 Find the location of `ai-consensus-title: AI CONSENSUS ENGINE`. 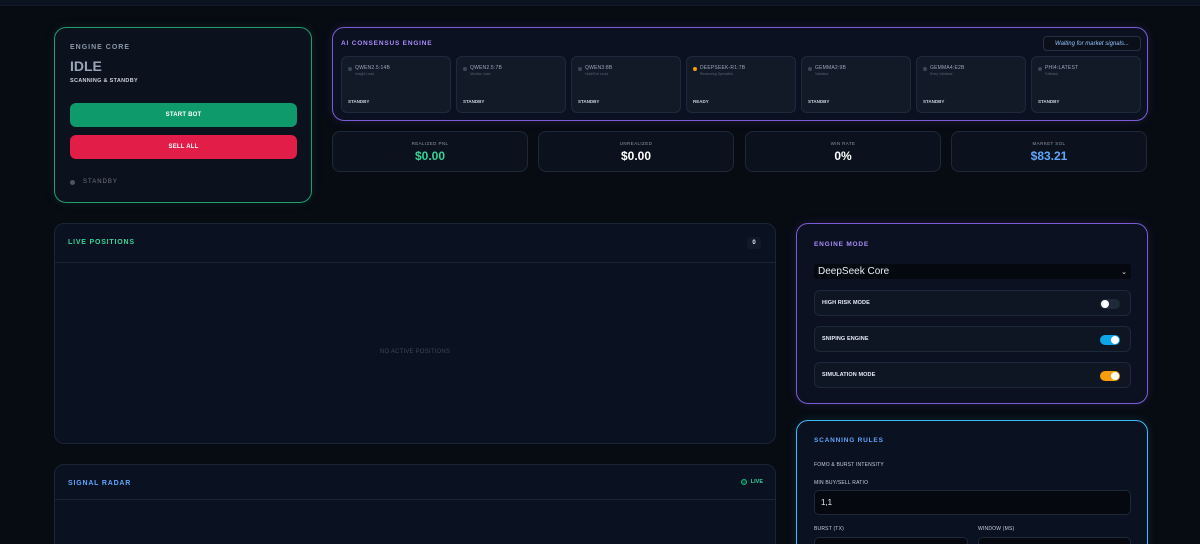

ai-consensus-title: AI CONSENSUS ENGINE is located at coordinates (387, 43).